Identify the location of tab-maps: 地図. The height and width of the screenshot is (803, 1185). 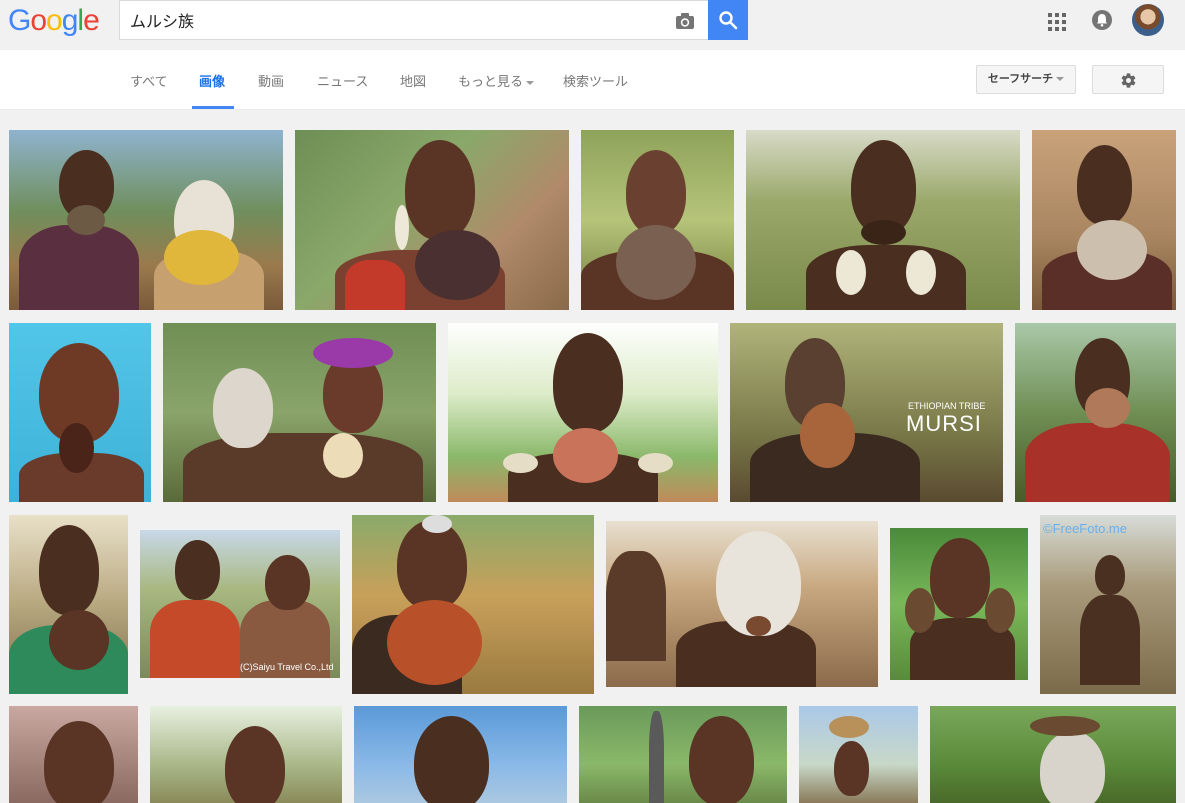
(413, 80).